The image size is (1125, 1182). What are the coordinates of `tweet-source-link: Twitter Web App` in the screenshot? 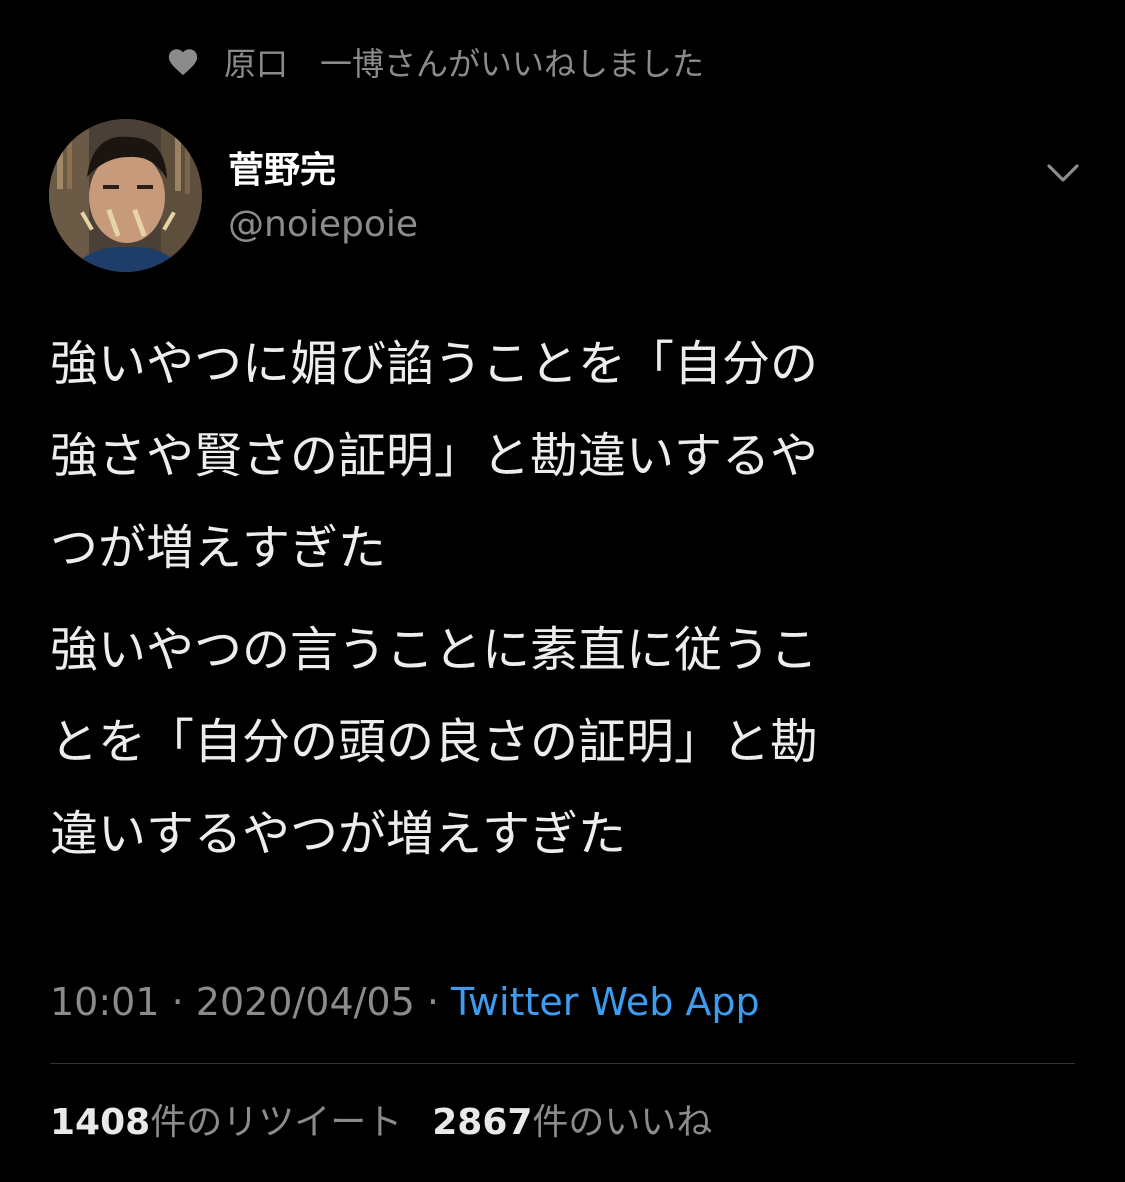 It's located at (605, 1002).